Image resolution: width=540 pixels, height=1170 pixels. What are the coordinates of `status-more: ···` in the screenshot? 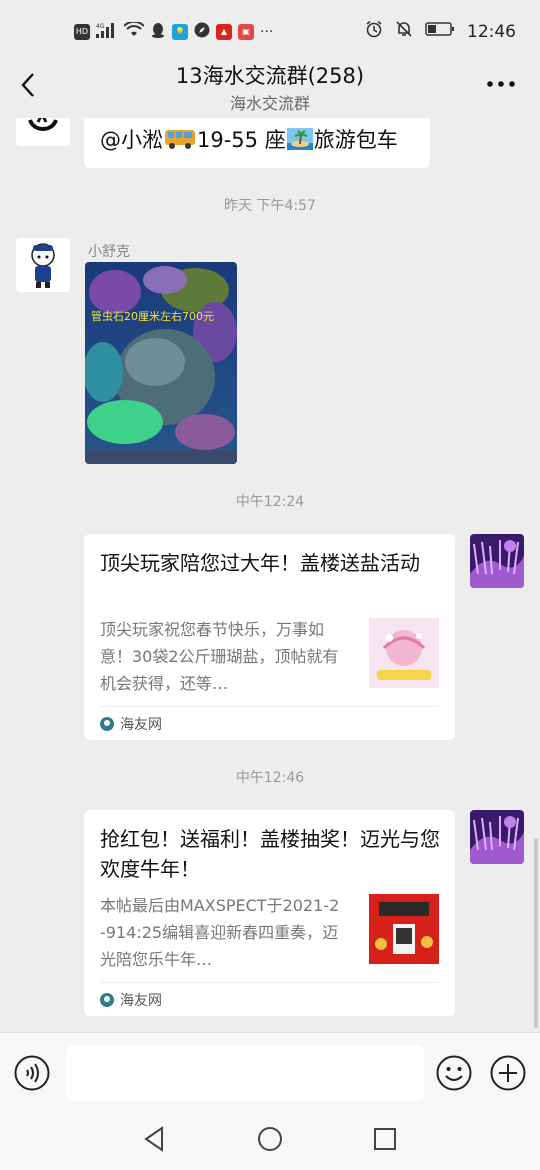 It's located at (267, 32).